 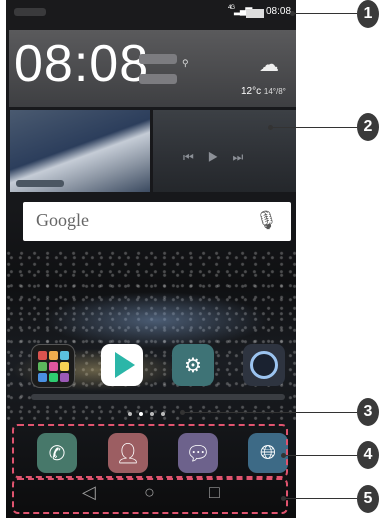 What do you see at coordinates (266, 220) in the screenshot?
I see `microphone-icon: 🎙︎` at bounding box center [266, 220].